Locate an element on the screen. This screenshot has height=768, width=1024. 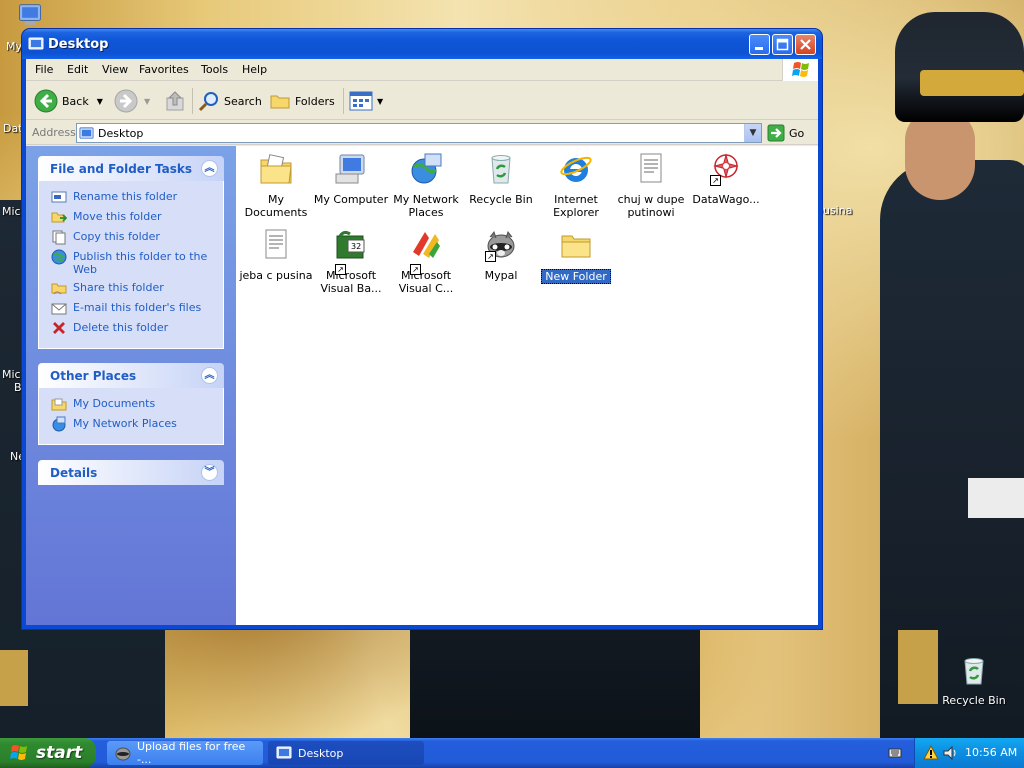
close-icon is located at coordinates (805, 44).